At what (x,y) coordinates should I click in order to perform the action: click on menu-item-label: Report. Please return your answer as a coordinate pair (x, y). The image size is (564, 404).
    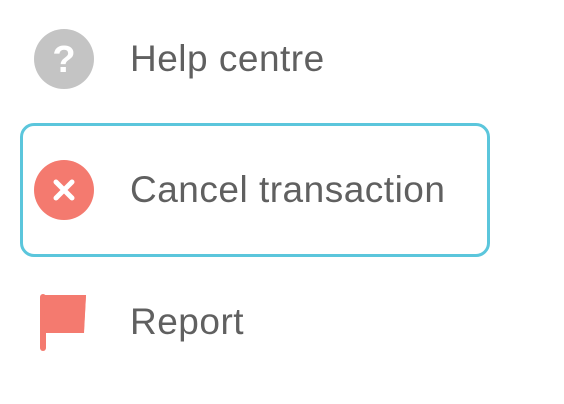
    Looking at the image, I should click on (187, 321).